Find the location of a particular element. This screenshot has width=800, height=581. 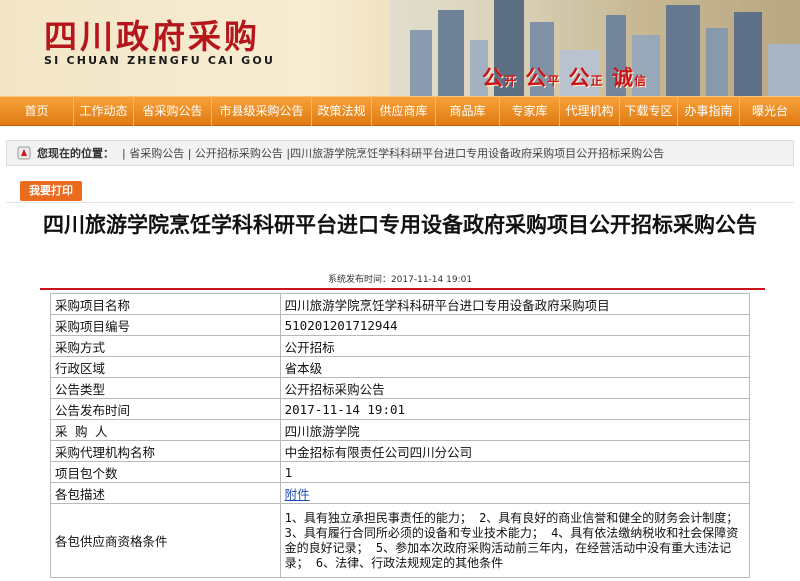

nav-product-db: 商品库 is located at coordinates (468, 111).